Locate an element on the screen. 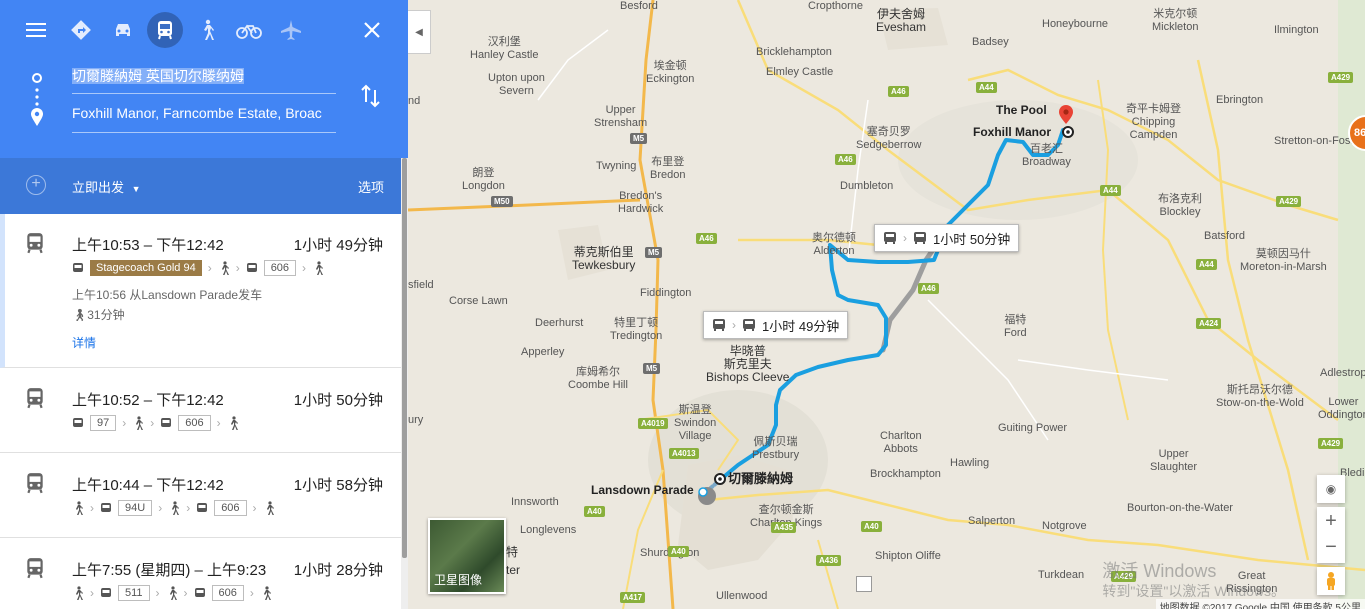  road-badge: A436 is located at coordinates (829, 560).